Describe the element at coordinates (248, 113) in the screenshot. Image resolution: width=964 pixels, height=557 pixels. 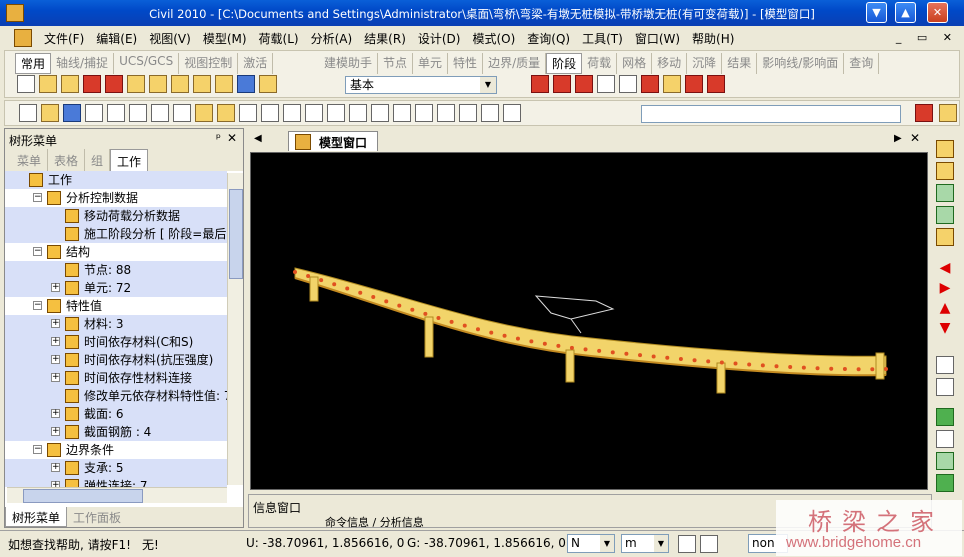
I see `node-icon` at that location.